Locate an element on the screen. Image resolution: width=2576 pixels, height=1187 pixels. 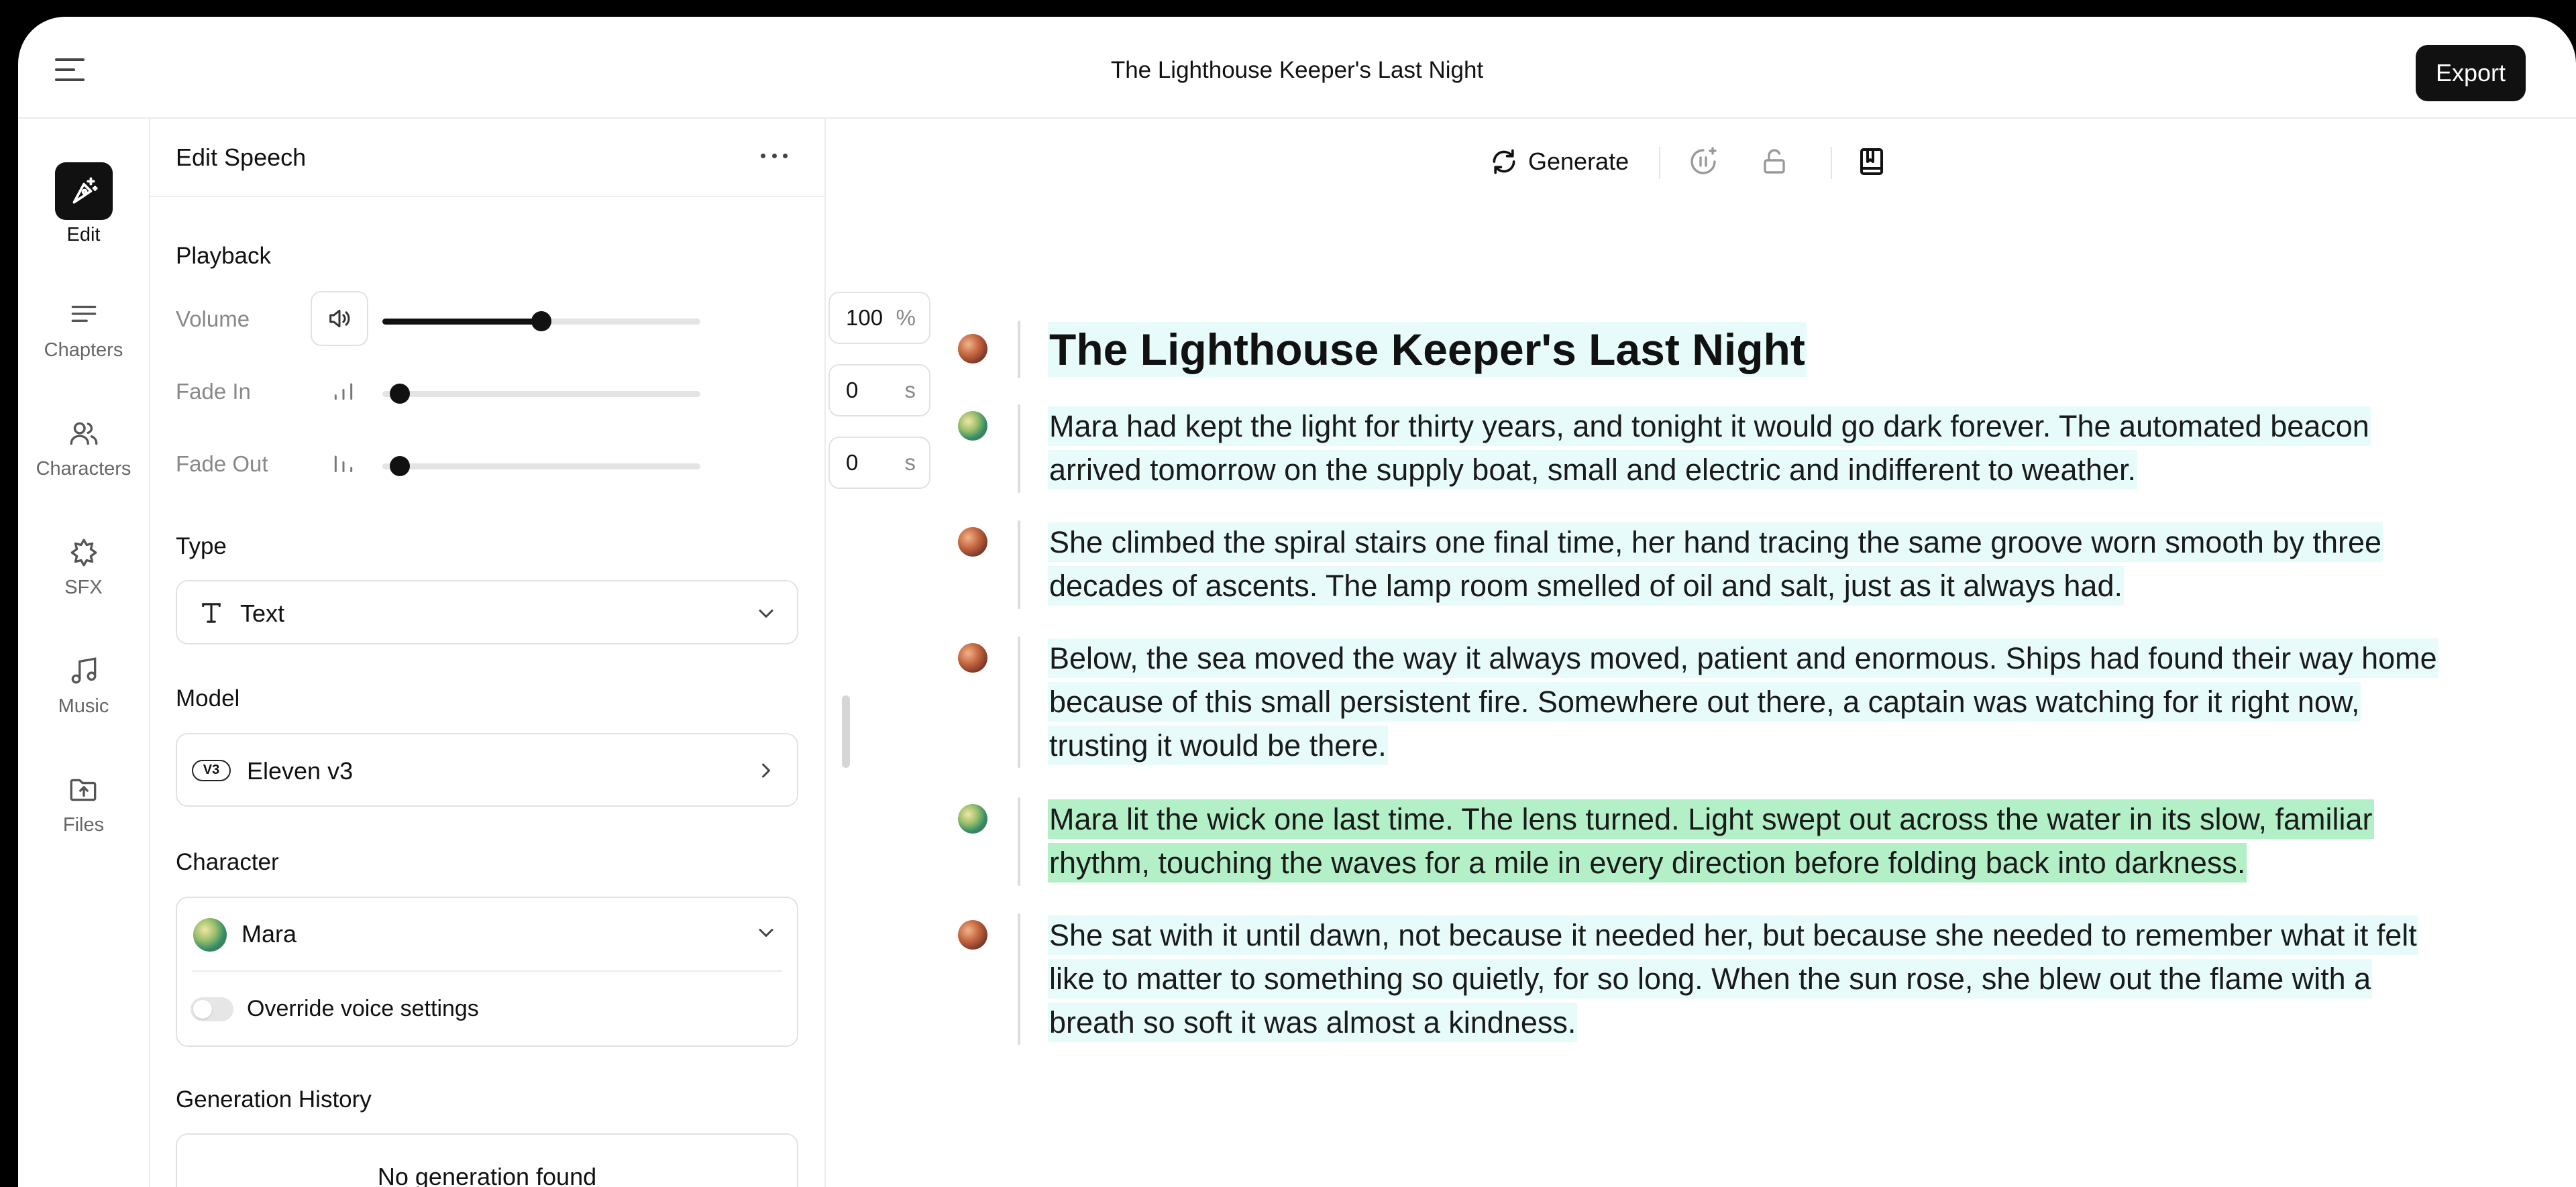
rail-label: Files is located at coordinates (83, 825).